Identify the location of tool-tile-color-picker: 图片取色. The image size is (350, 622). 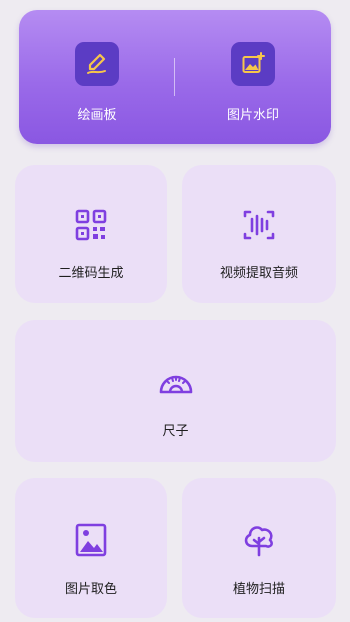
(91, 548).